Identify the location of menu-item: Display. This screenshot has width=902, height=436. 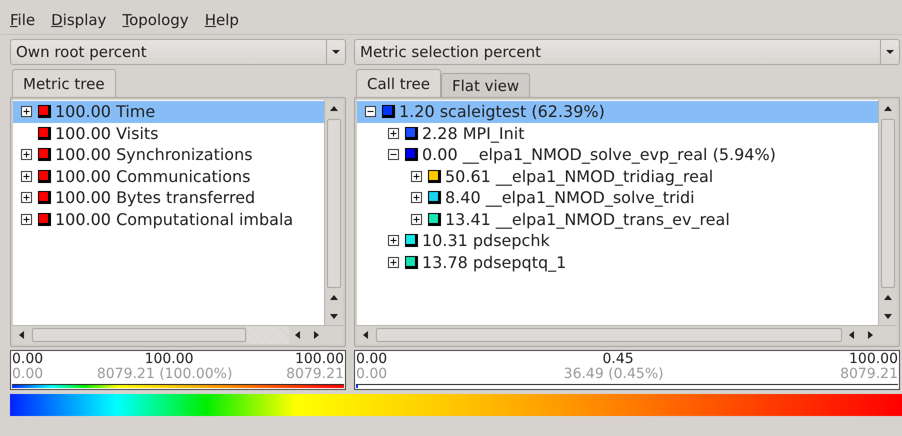
(78, 20).